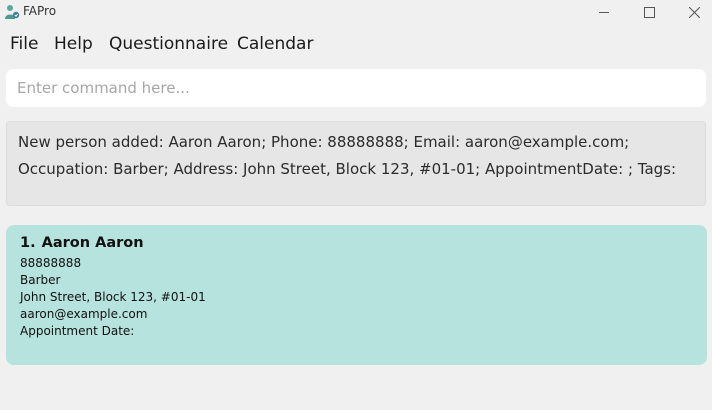  What do you see at coordinates (168, 44) in the screenshot?
I see `menu-questionnaire: Questionnaire` at bounding box center [168, 44].